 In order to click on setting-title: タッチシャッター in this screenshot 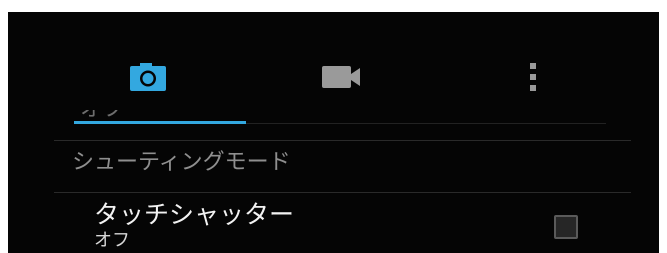, I will do `click(194, 214)`.